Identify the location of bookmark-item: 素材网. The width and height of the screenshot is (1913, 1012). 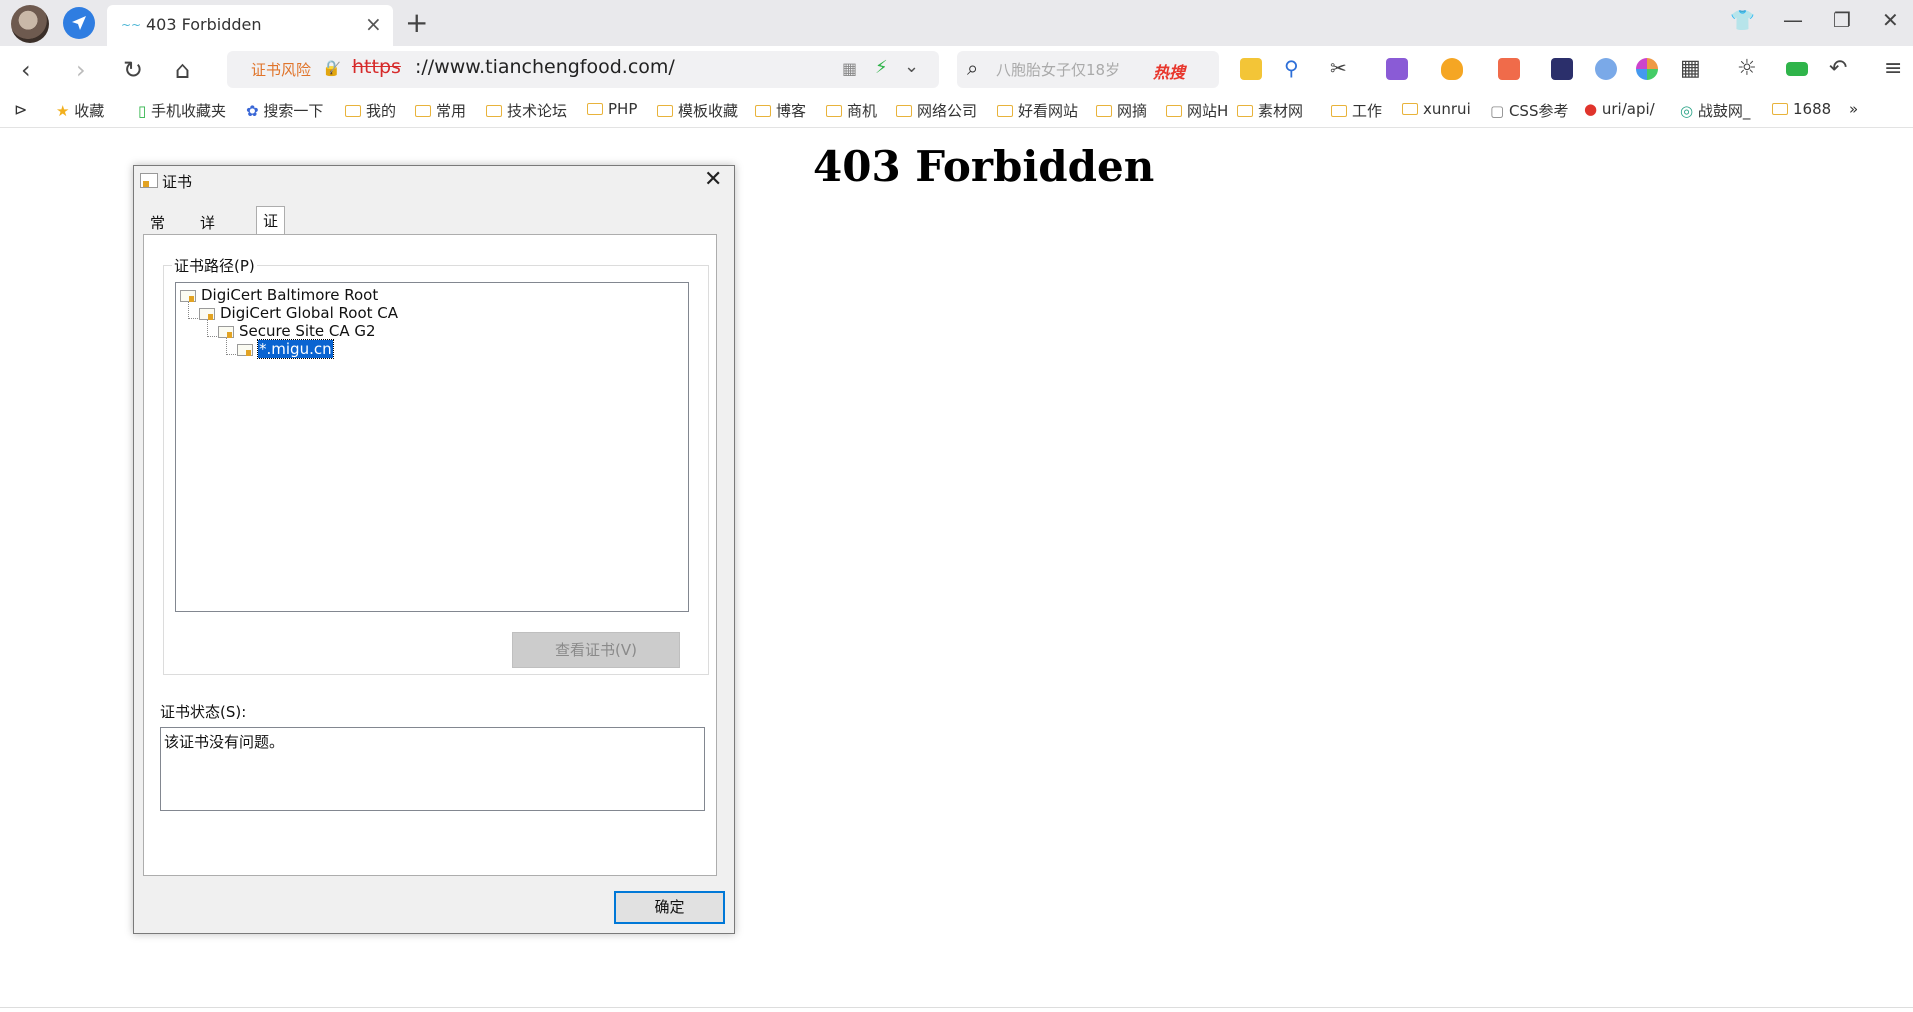
(1270, 110).